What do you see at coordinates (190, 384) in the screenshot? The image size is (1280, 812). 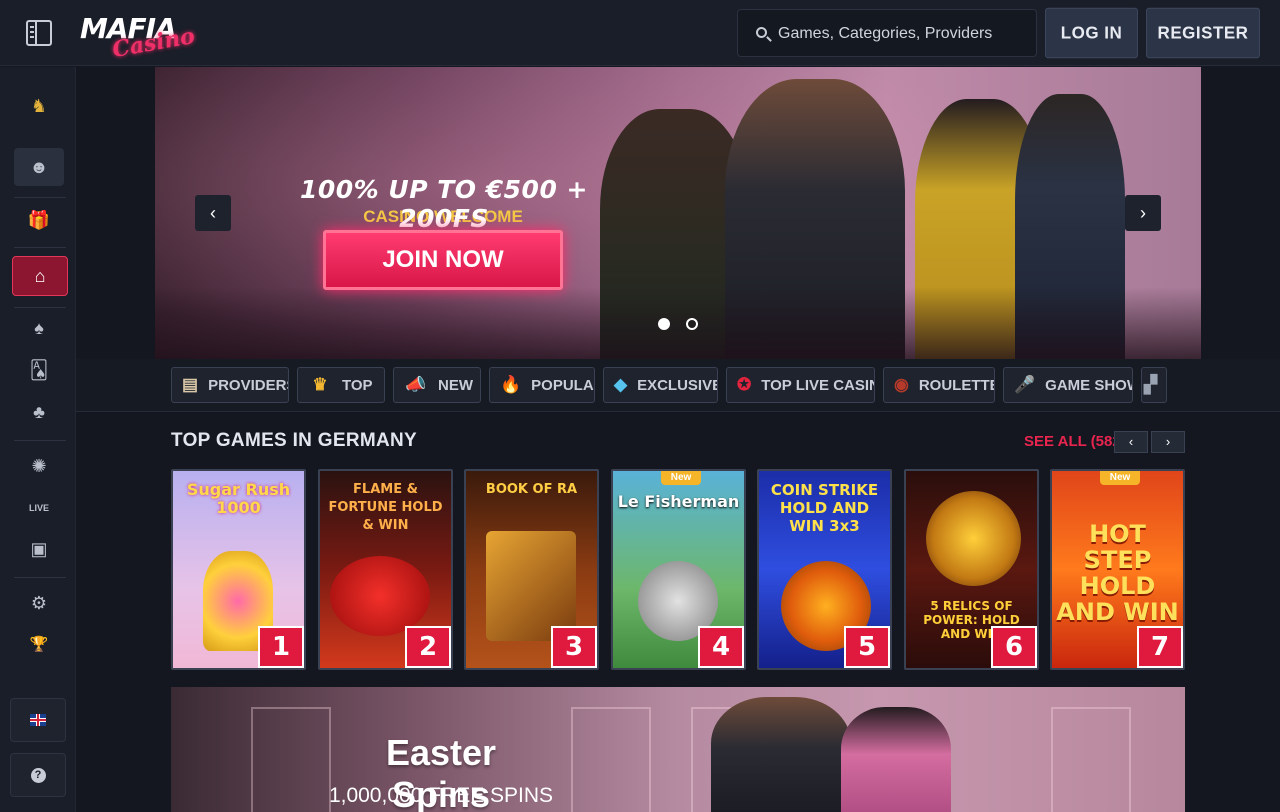 I see `providers-icon: ▤` at bounding box center [190, 384].